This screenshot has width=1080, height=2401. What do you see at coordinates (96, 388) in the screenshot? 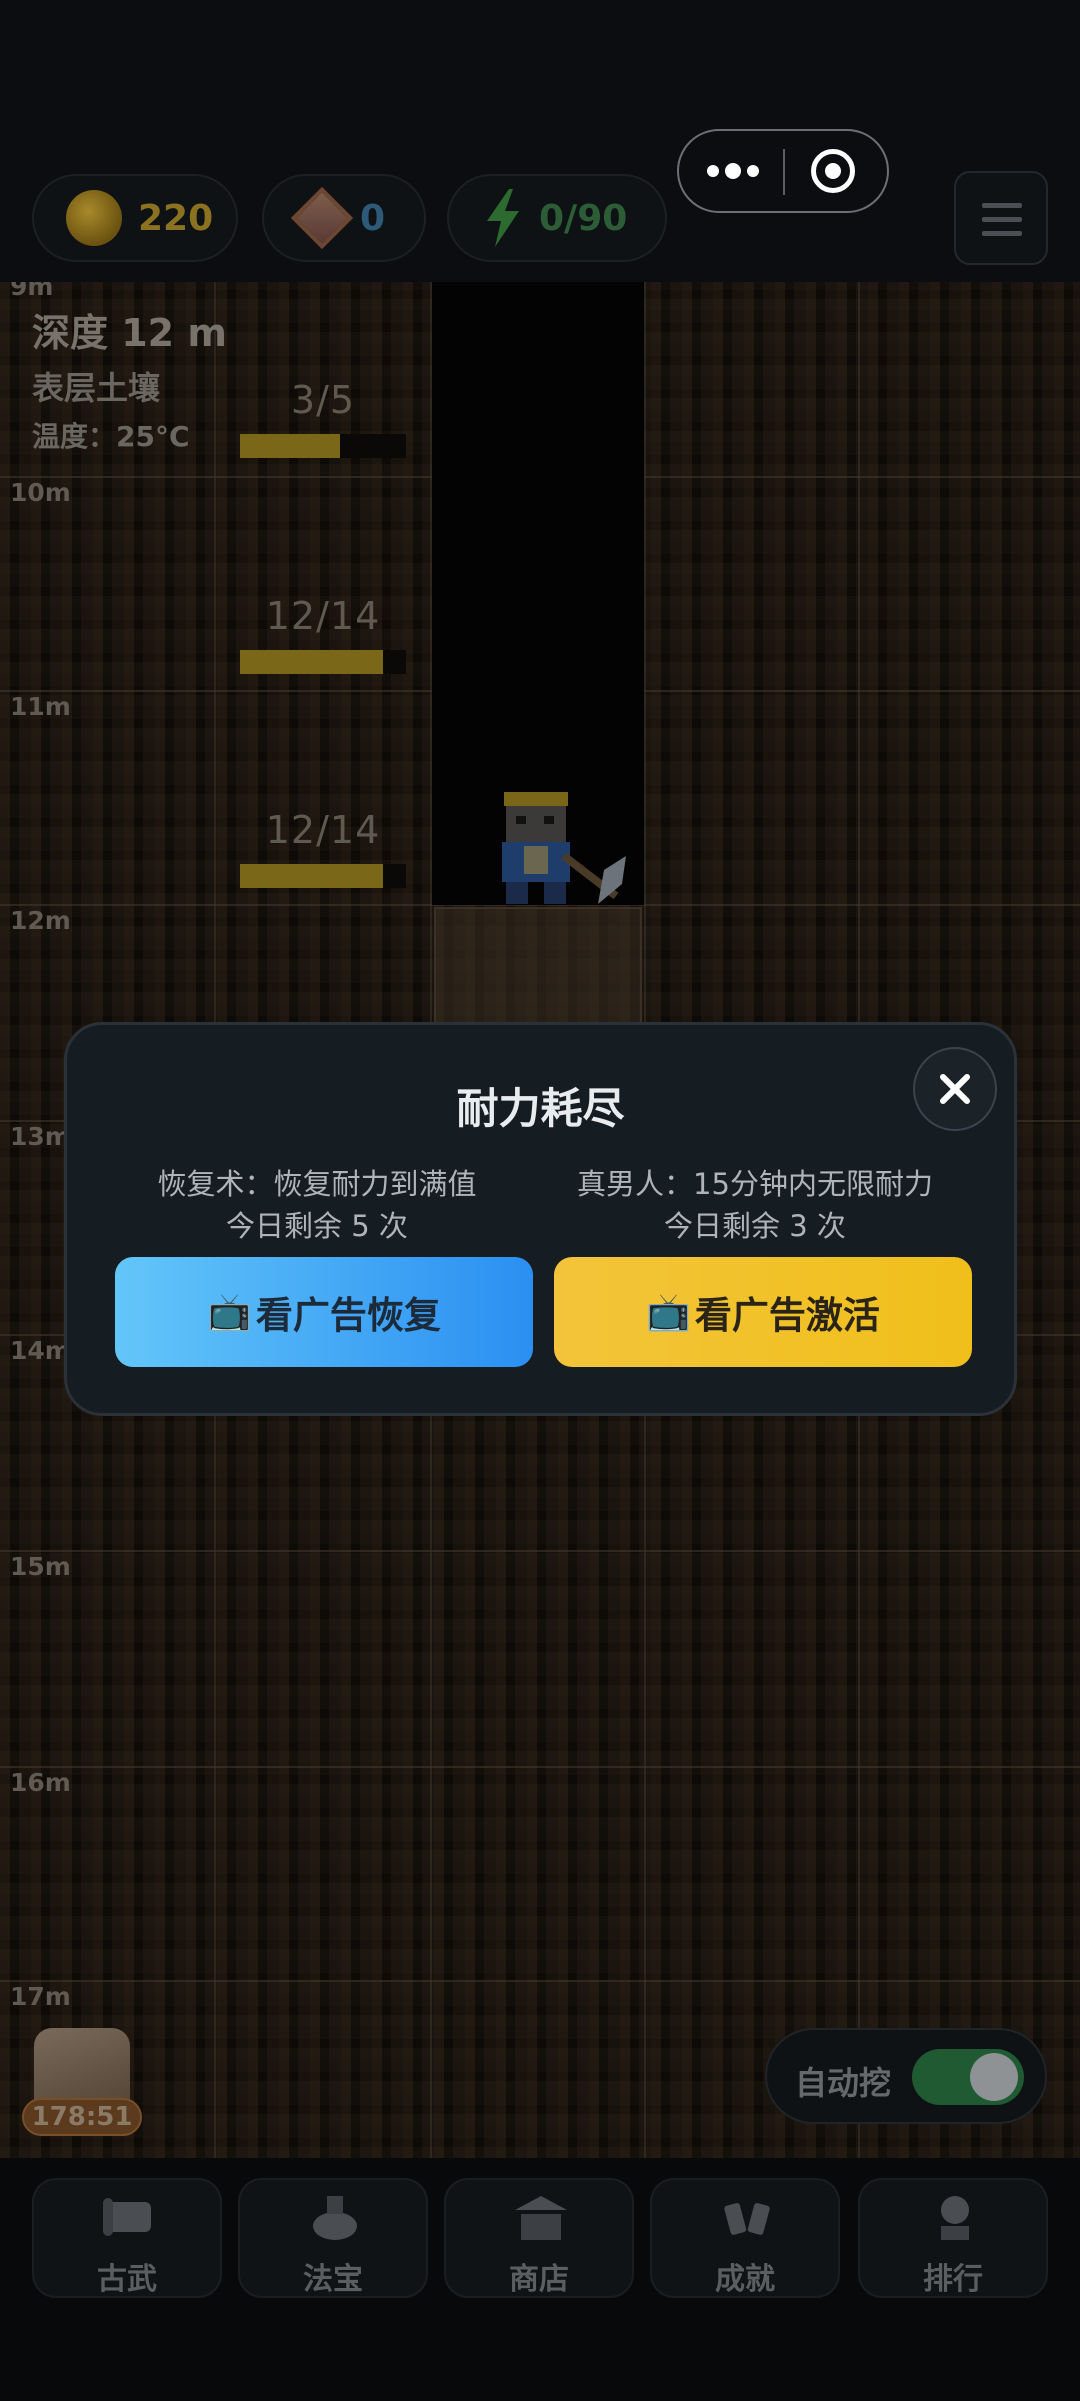
I see `layer-name: 表层土壤` at bounding box center [96, 388].